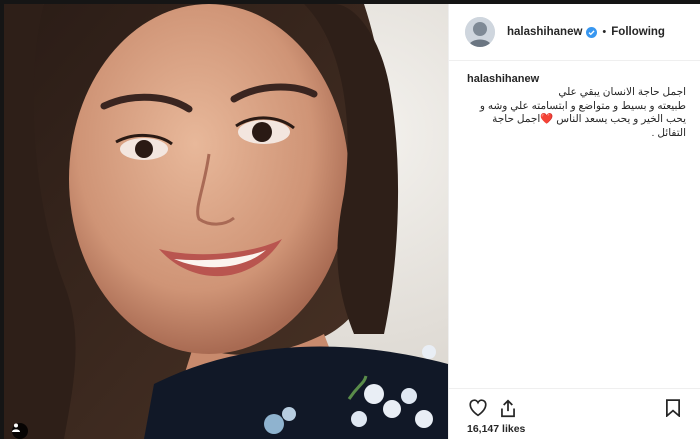 The image size is (700, 439). I want to click on share-button, so click(508, 408).